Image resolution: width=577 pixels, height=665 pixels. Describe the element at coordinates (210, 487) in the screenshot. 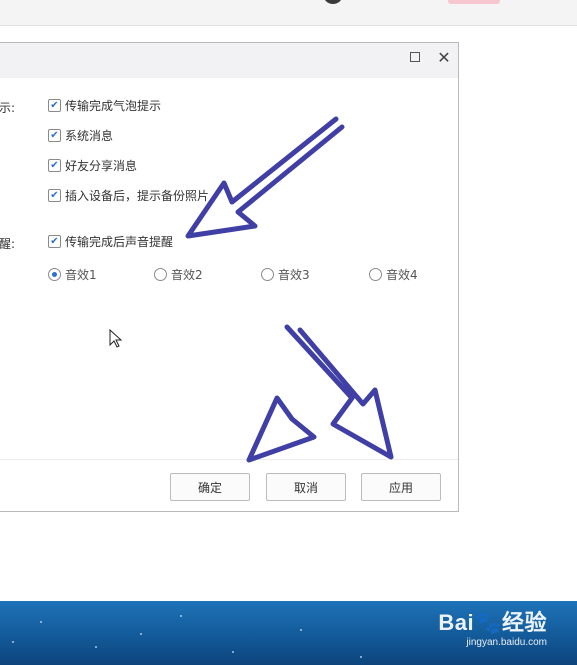

I see `ok-button: 确定` at that location.